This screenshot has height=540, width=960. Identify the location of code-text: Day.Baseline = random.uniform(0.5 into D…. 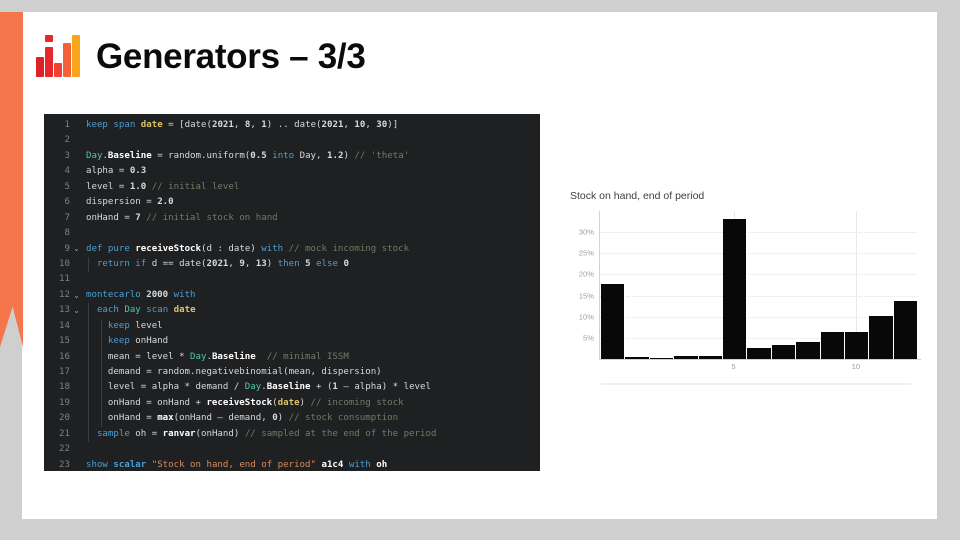
(311, 156).